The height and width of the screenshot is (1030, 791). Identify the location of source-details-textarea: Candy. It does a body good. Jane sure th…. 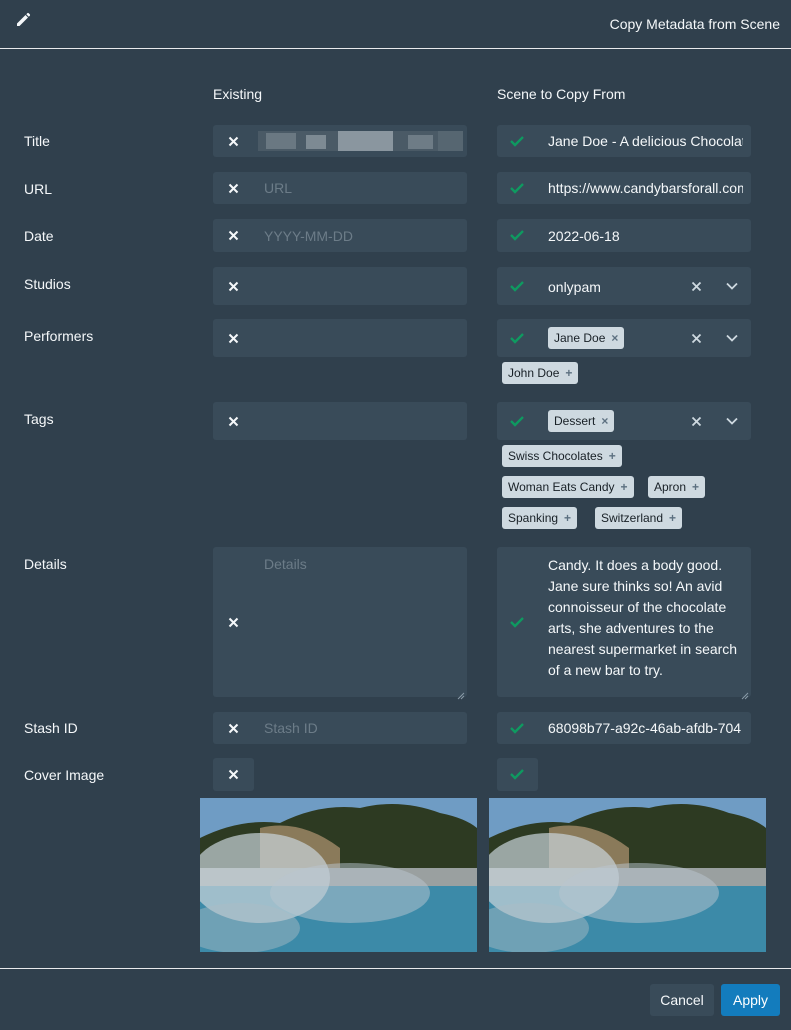
(624, 623).